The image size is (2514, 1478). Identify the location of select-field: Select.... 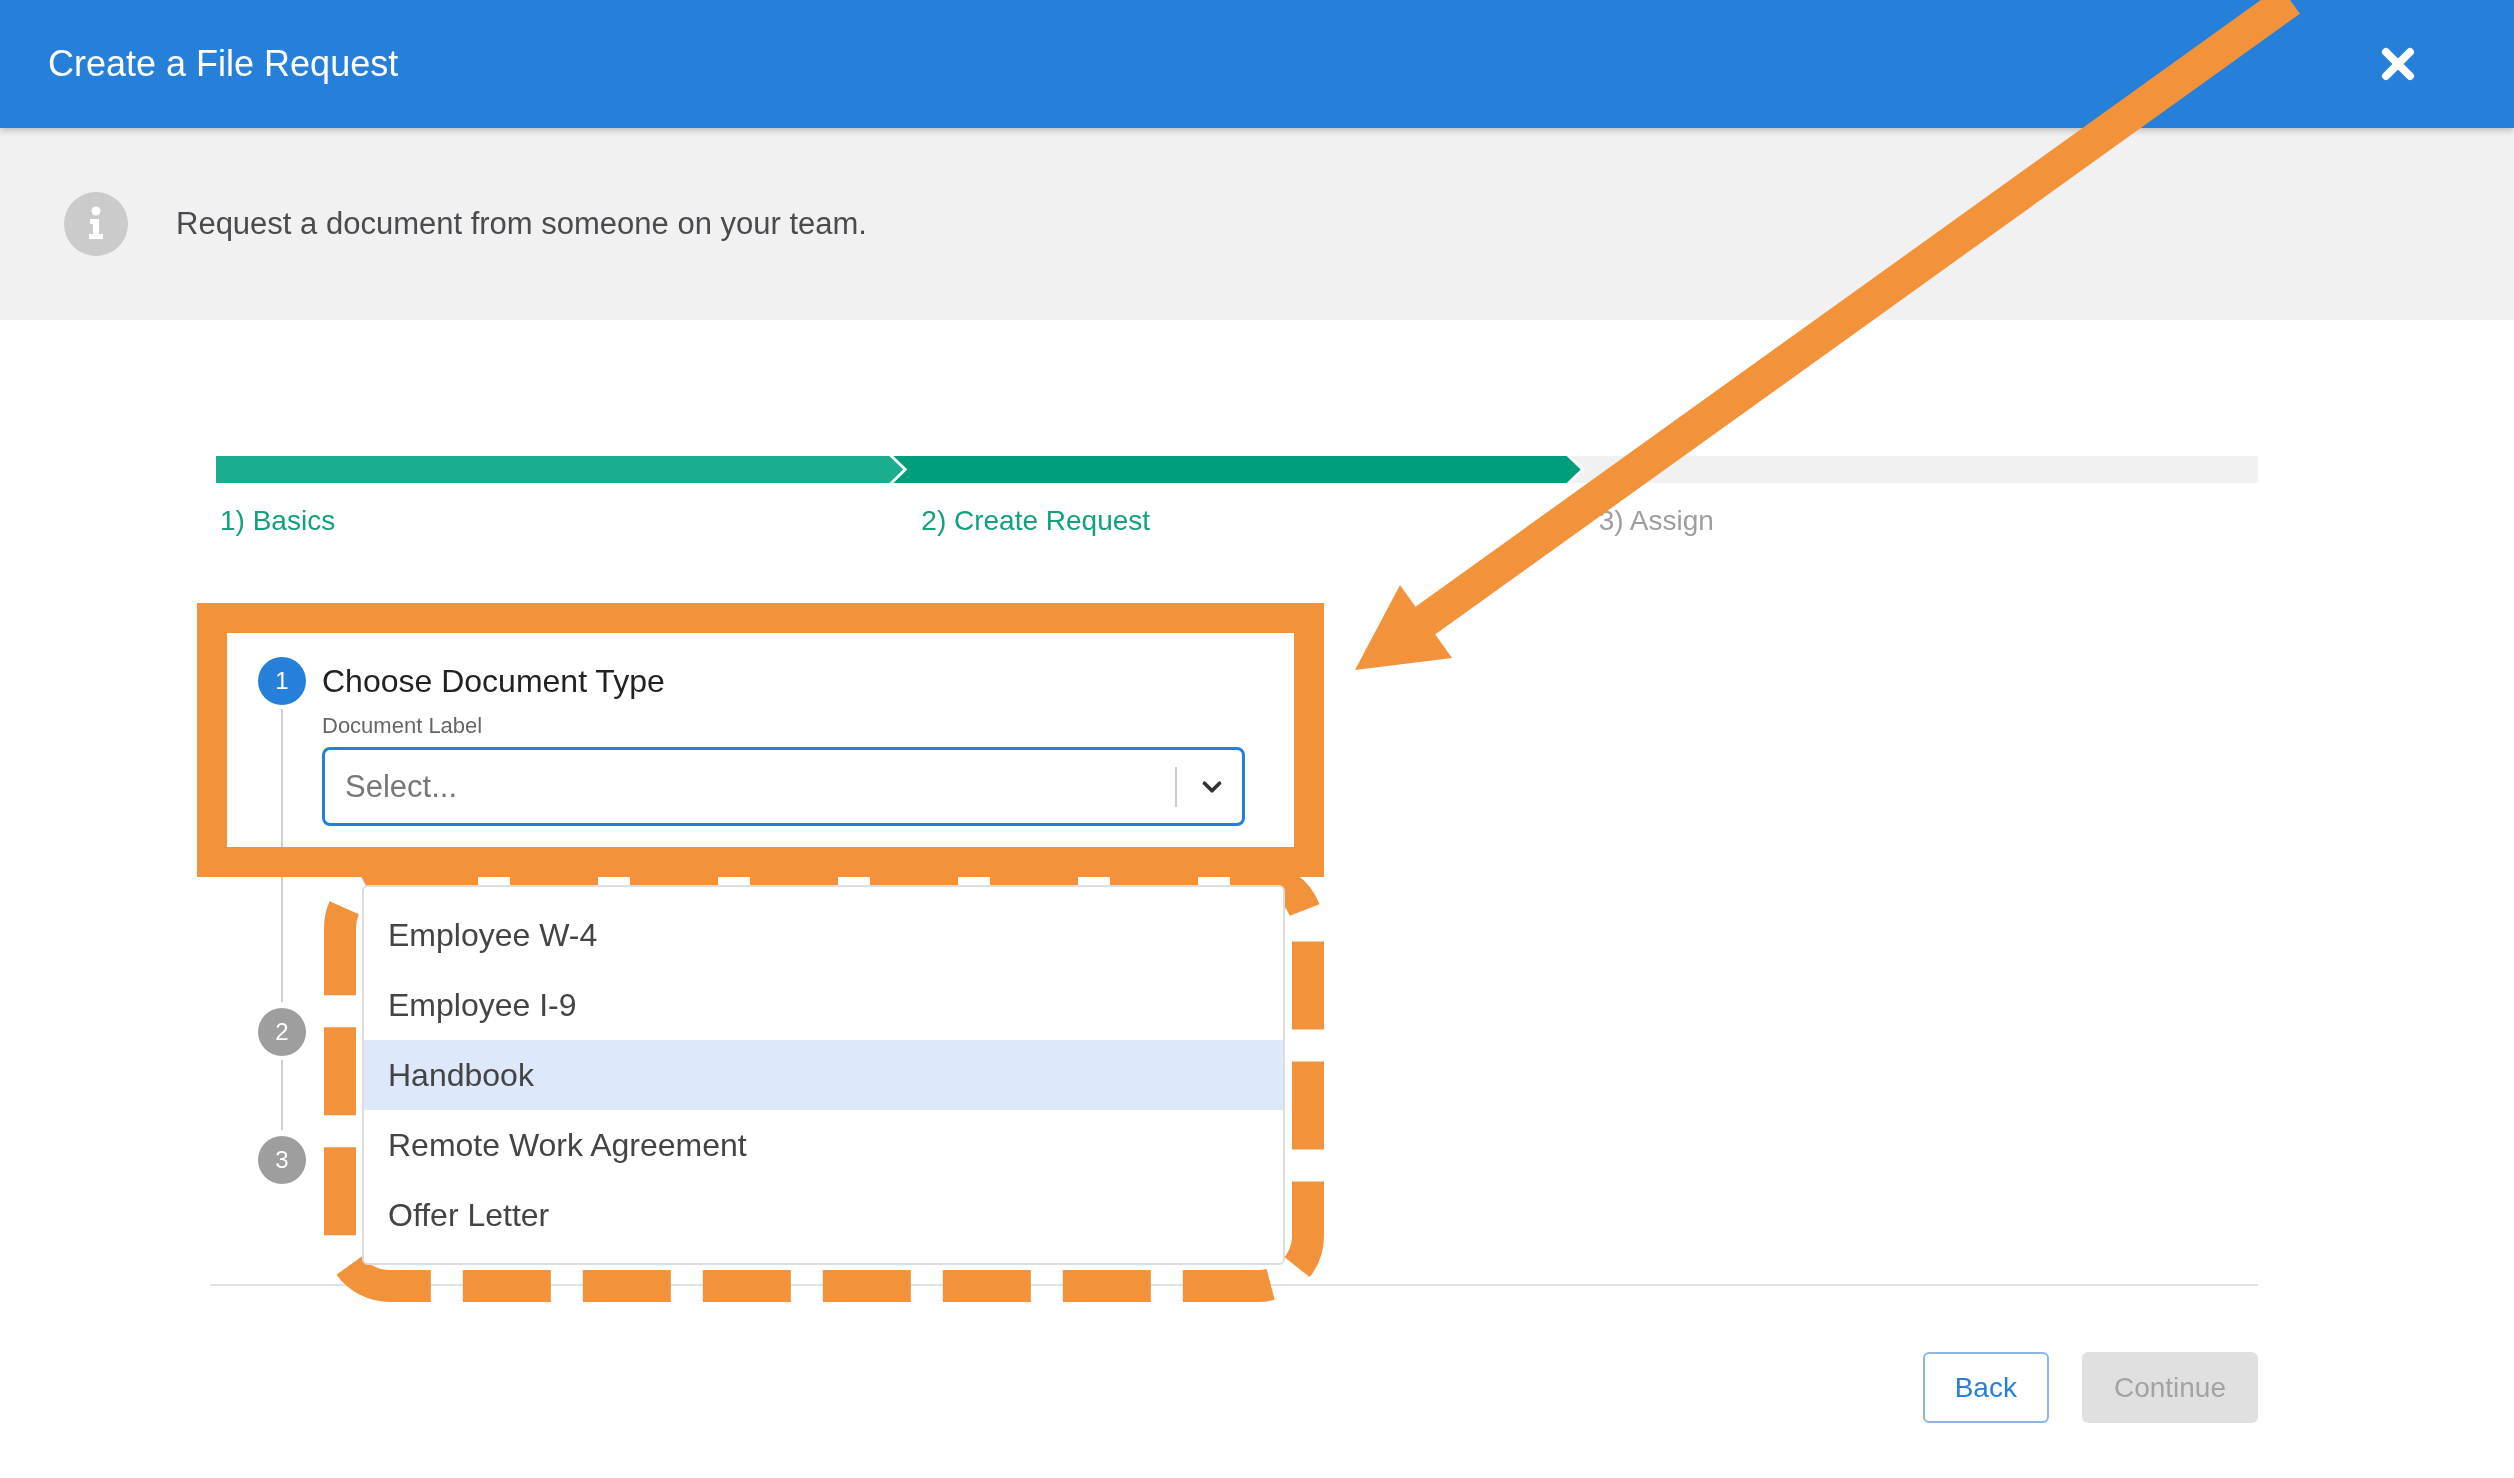
(783, 786).